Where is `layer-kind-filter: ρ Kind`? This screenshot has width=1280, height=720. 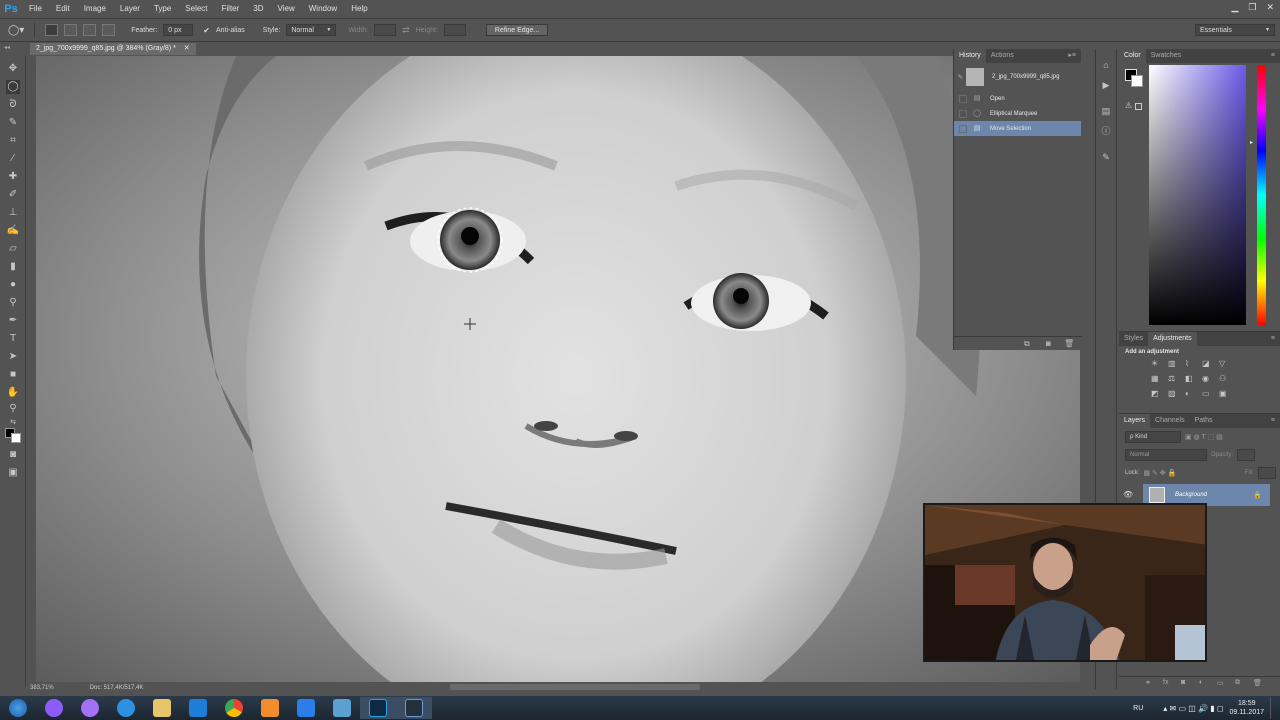 layer-kind-filter: ρ Kind is located at coordinates (1153, 437).